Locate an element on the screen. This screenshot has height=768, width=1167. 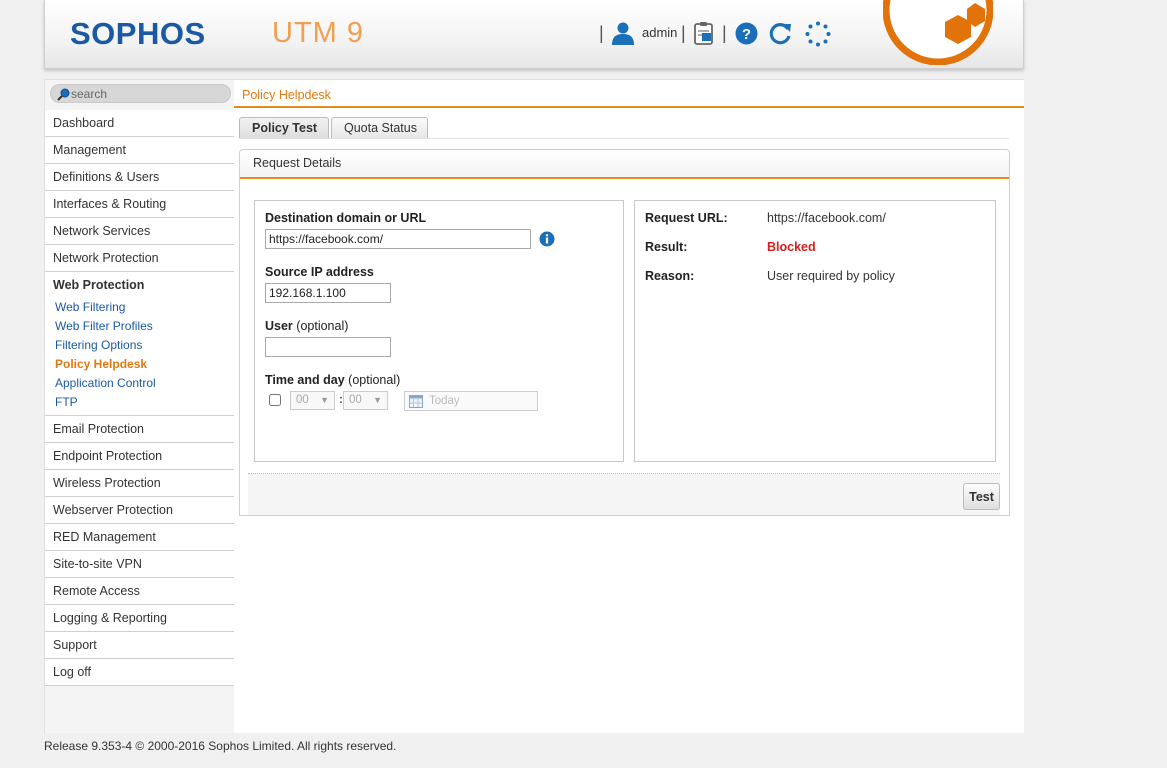
user-label-text: User is located at coordinates (279, 326).